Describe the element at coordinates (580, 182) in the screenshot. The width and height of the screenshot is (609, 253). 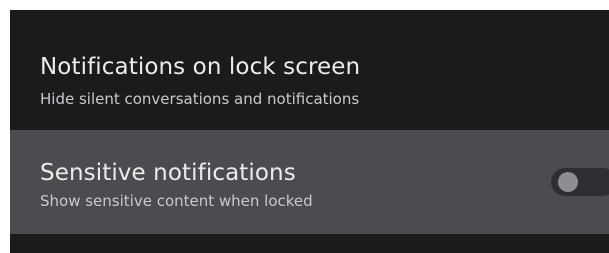
I see `sensitive-notifications-toggle` at that location.